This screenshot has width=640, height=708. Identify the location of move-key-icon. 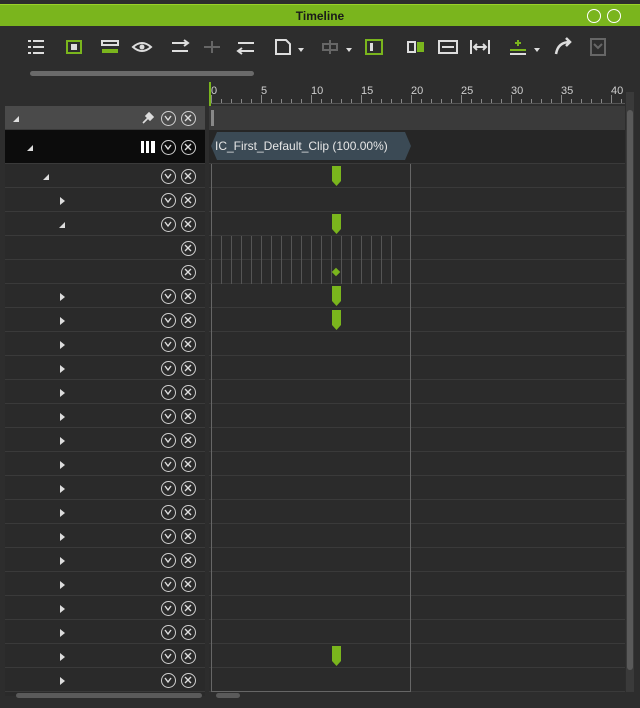
(246, 47).